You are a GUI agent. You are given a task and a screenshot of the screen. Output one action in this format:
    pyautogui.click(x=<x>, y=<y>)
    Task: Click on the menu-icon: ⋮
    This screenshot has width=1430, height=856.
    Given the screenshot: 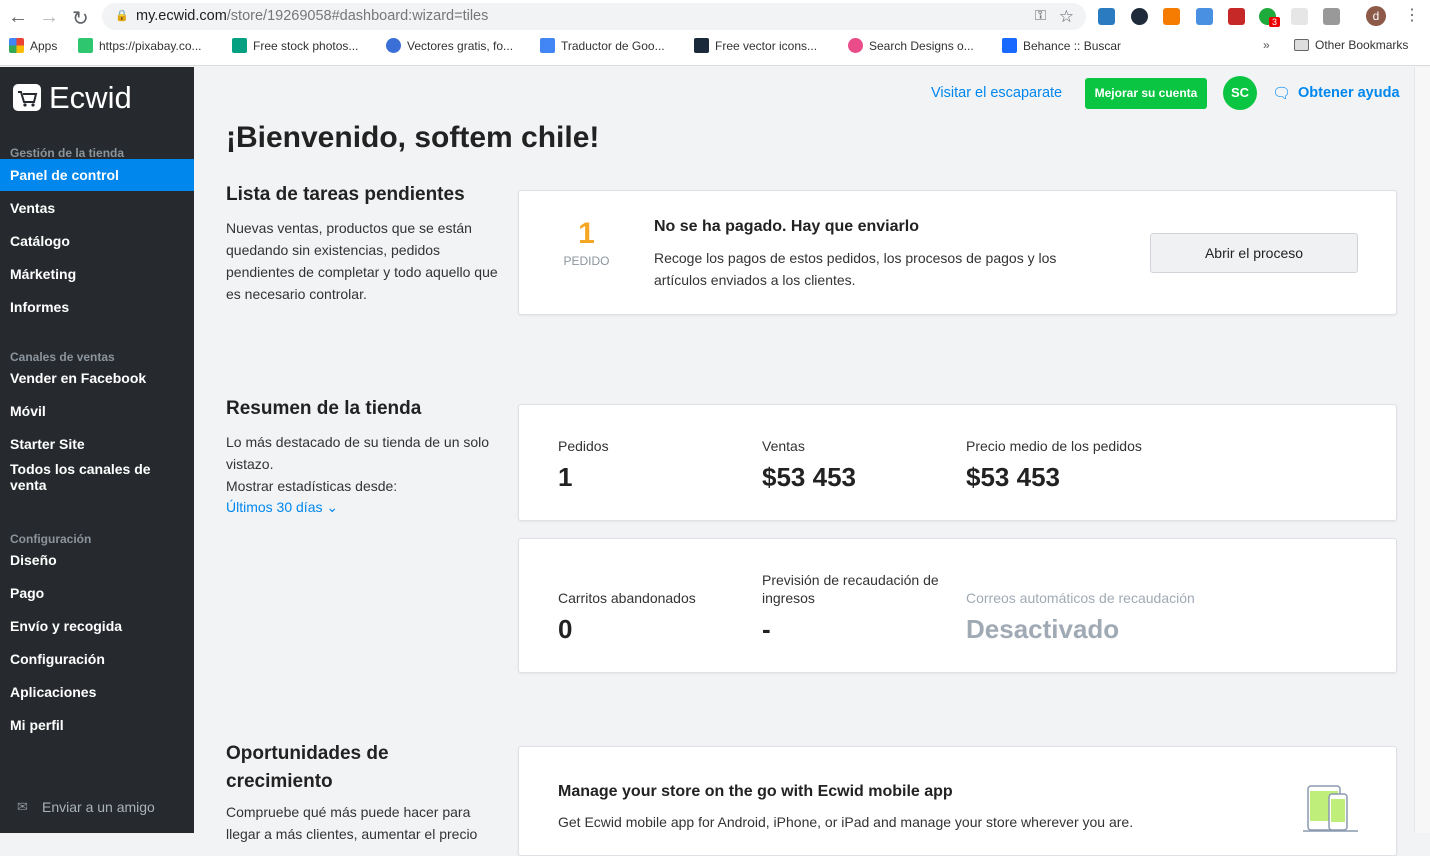 What is the action you would take?
    pyautogui.click(x=1412, y=15)
    